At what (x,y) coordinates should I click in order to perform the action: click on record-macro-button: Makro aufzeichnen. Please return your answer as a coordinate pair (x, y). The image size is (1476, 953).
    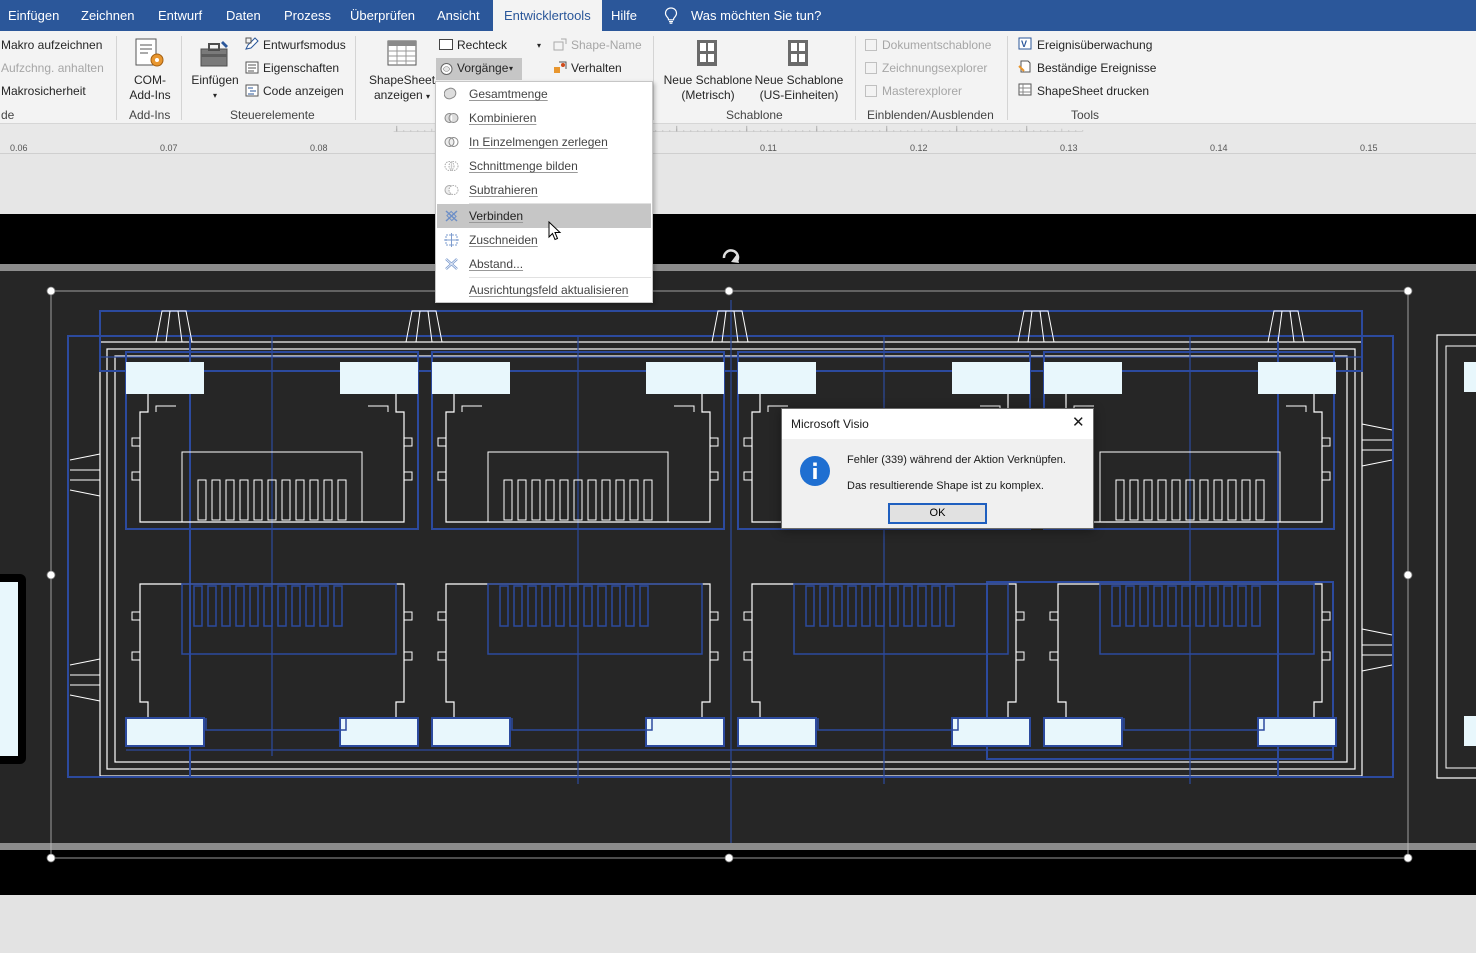
    Looking at the image, I should click on (51, 45).